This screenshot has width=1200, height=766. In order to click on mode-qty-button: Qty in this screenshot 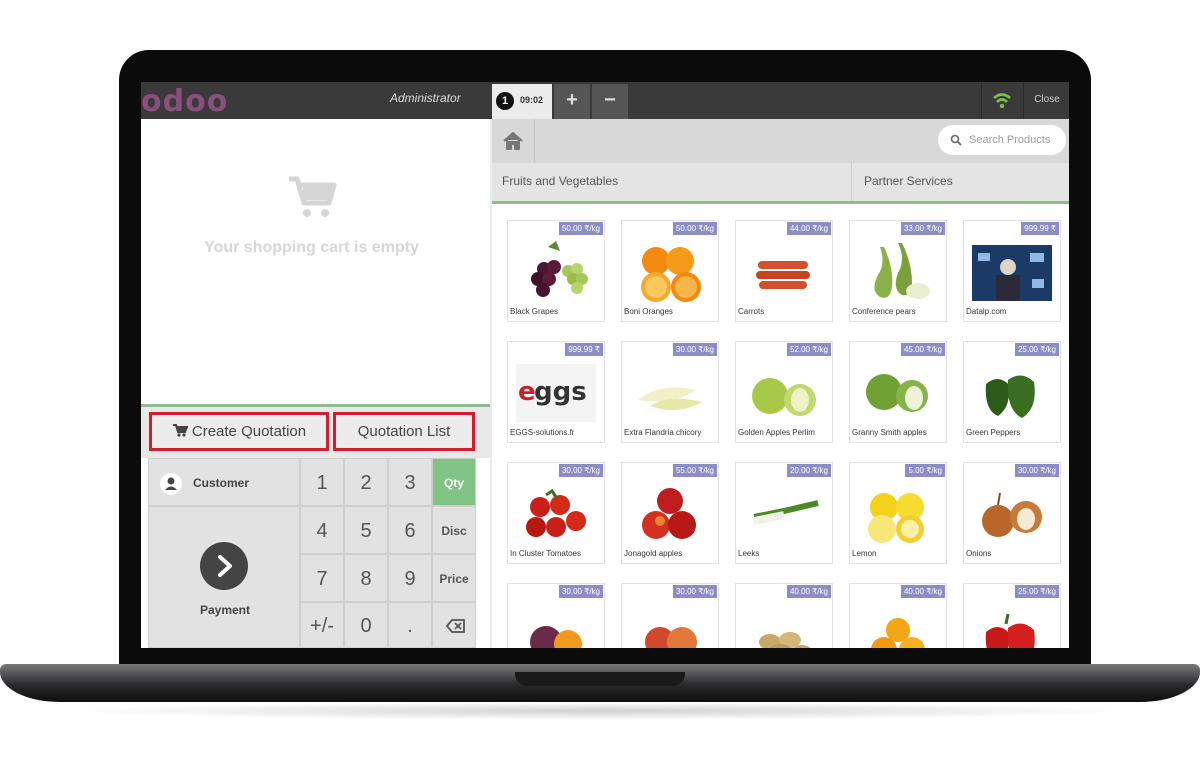, I will do `click(454, 482)`.